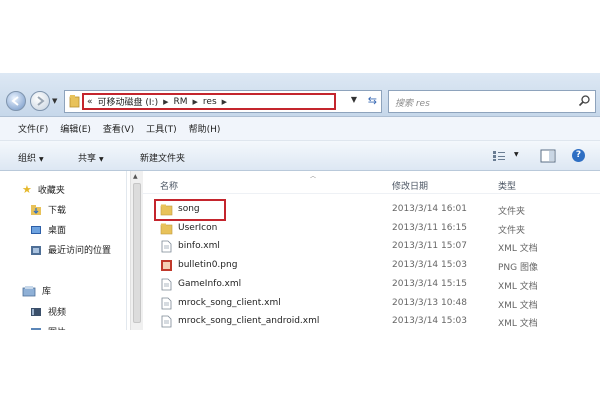  I want to click on file-date: 2013/3/14 15:15, so click(429, 284).